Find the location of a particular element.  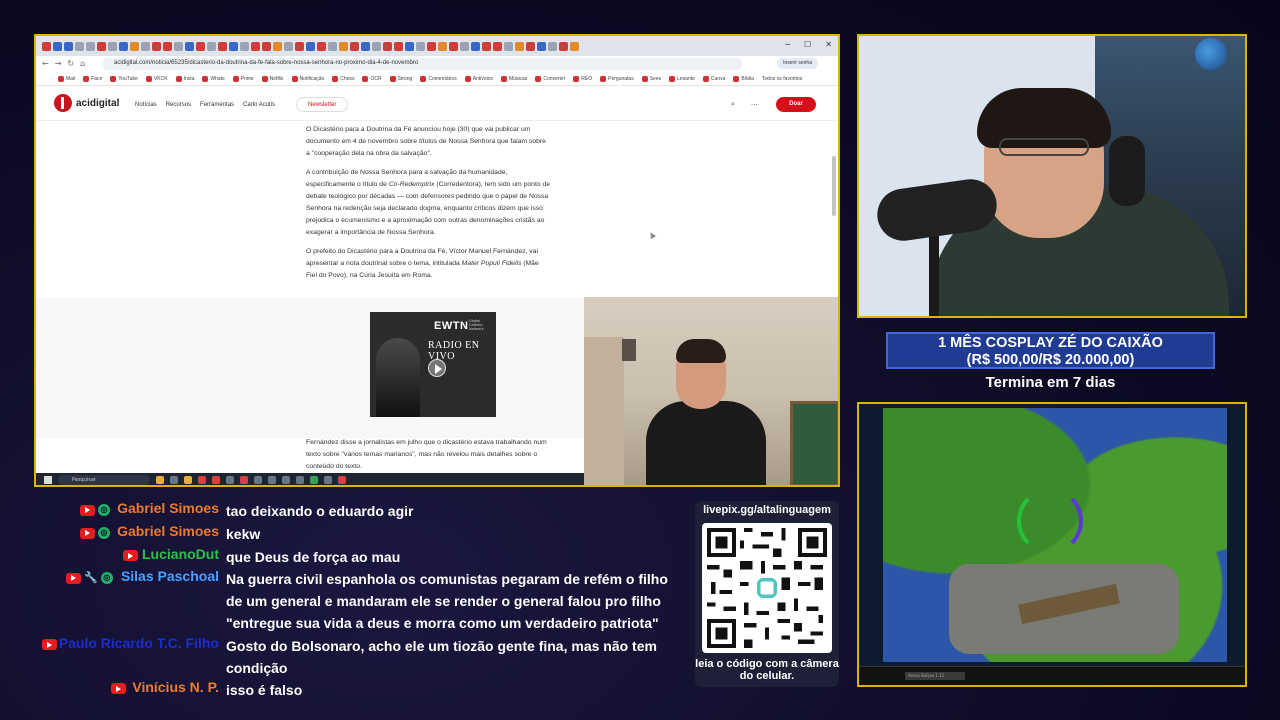

more-icon: ⋯ is located at coordinates (754, 105).